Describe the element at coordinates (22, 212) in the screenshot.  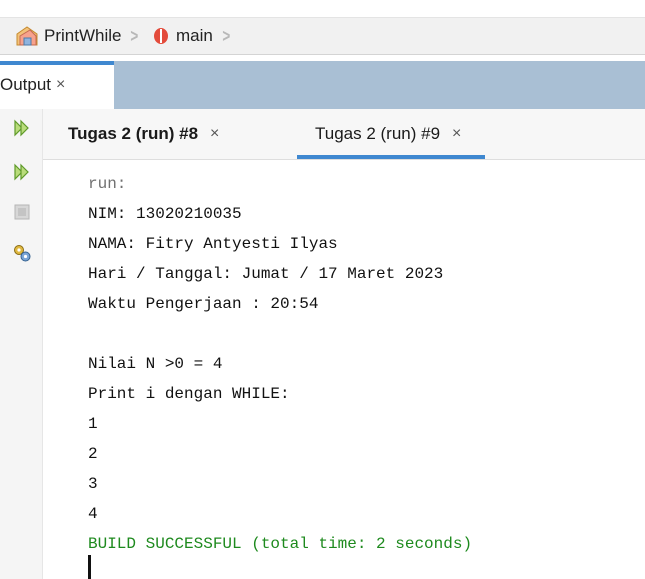
I see `stop-icon` at that location.